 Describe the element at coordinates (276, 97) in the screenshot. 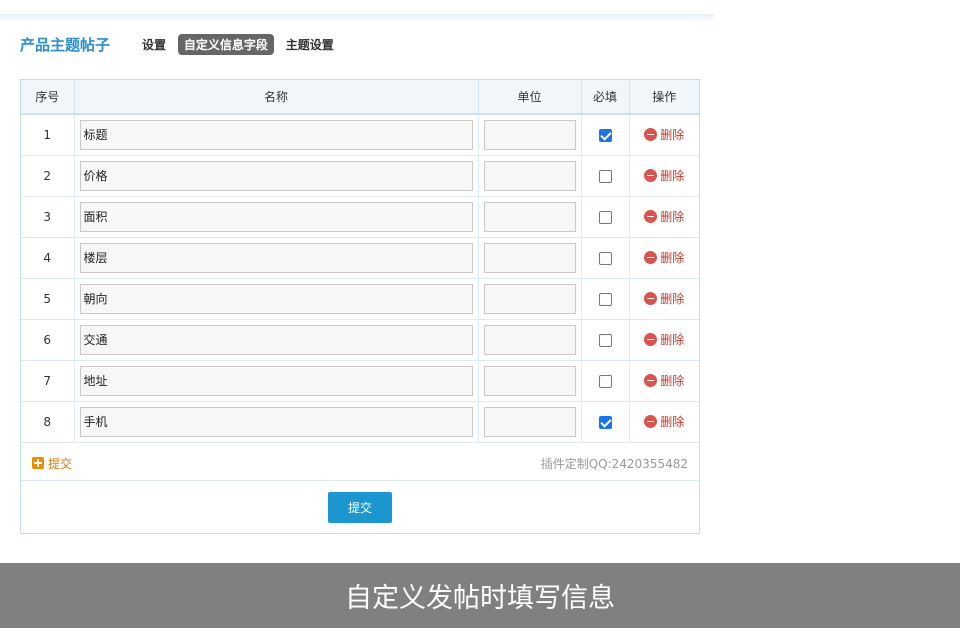

I see `col-header-name: 名称` at that location.